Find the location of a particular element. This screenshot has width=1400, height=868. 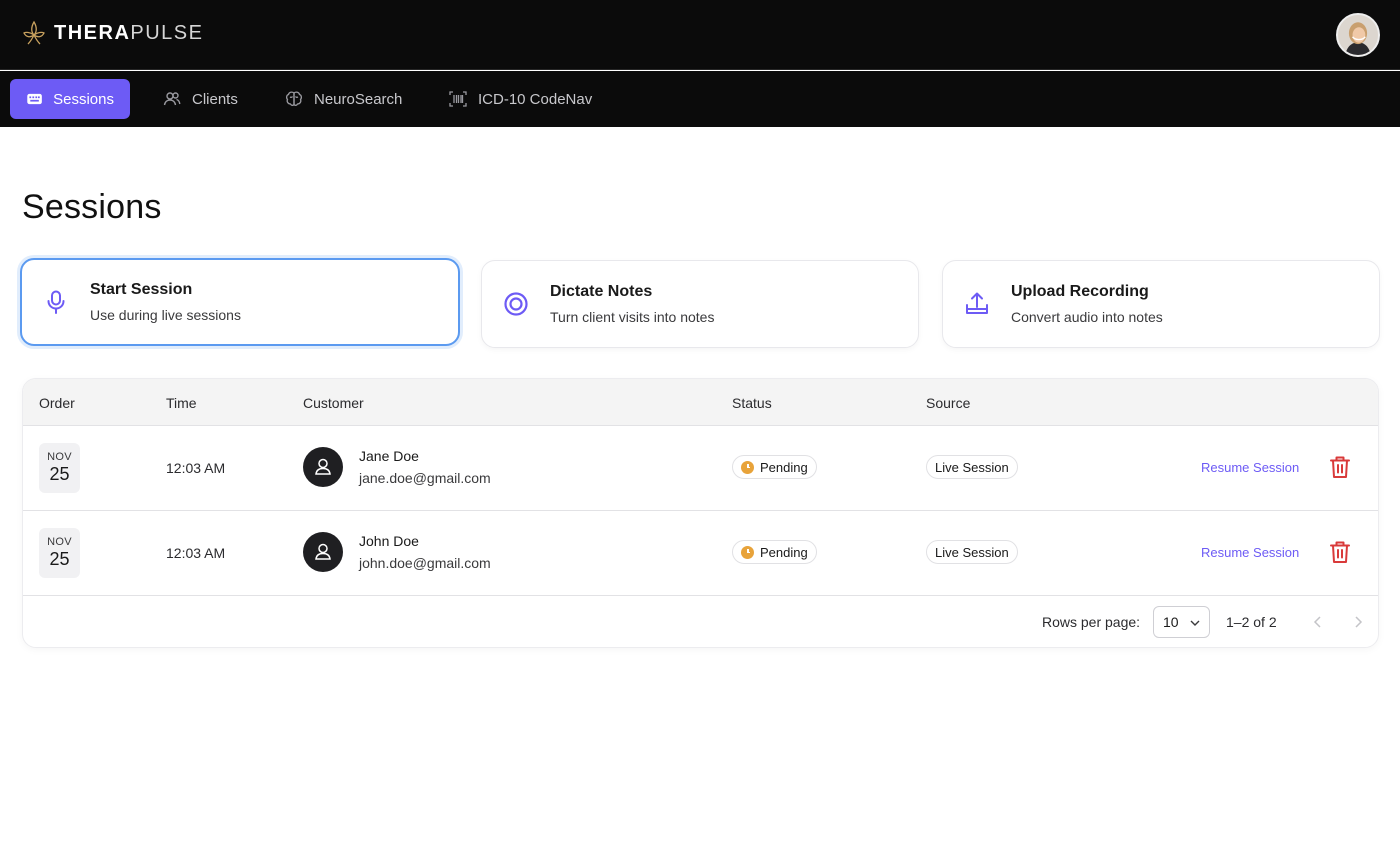

customer-email: john.doe@gmail.com is located at coordinates (425, 563).